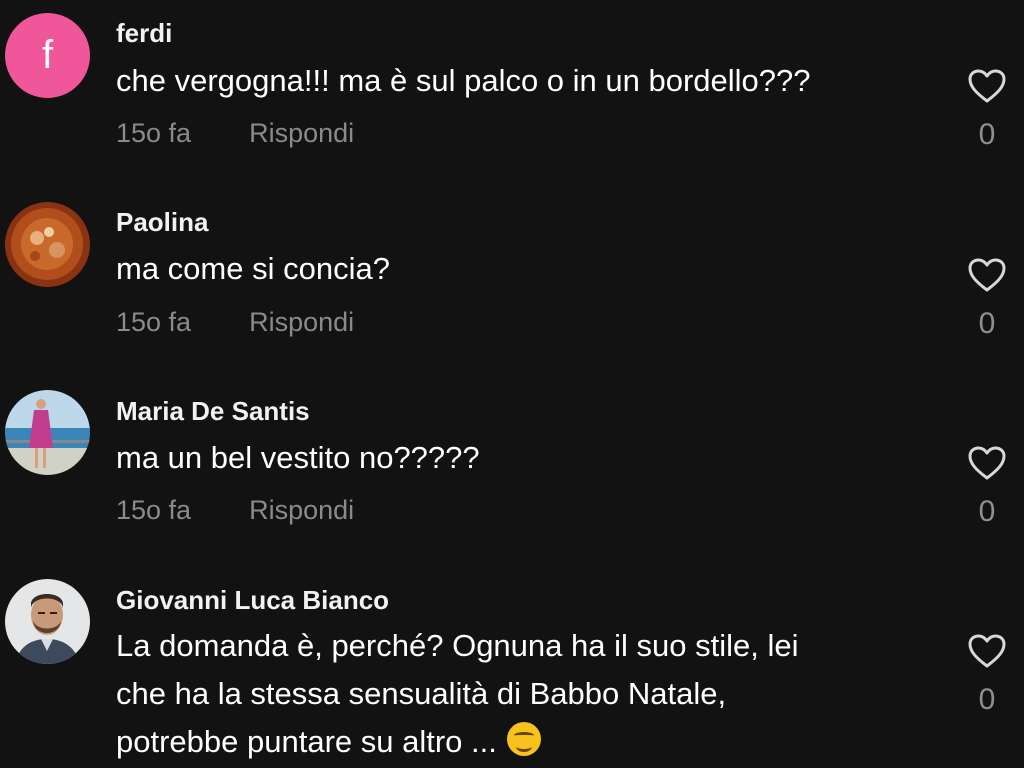 The height and width of the screenshot is (768, 1024). I want to click on comment-username: Paolina, so click(162, 222).